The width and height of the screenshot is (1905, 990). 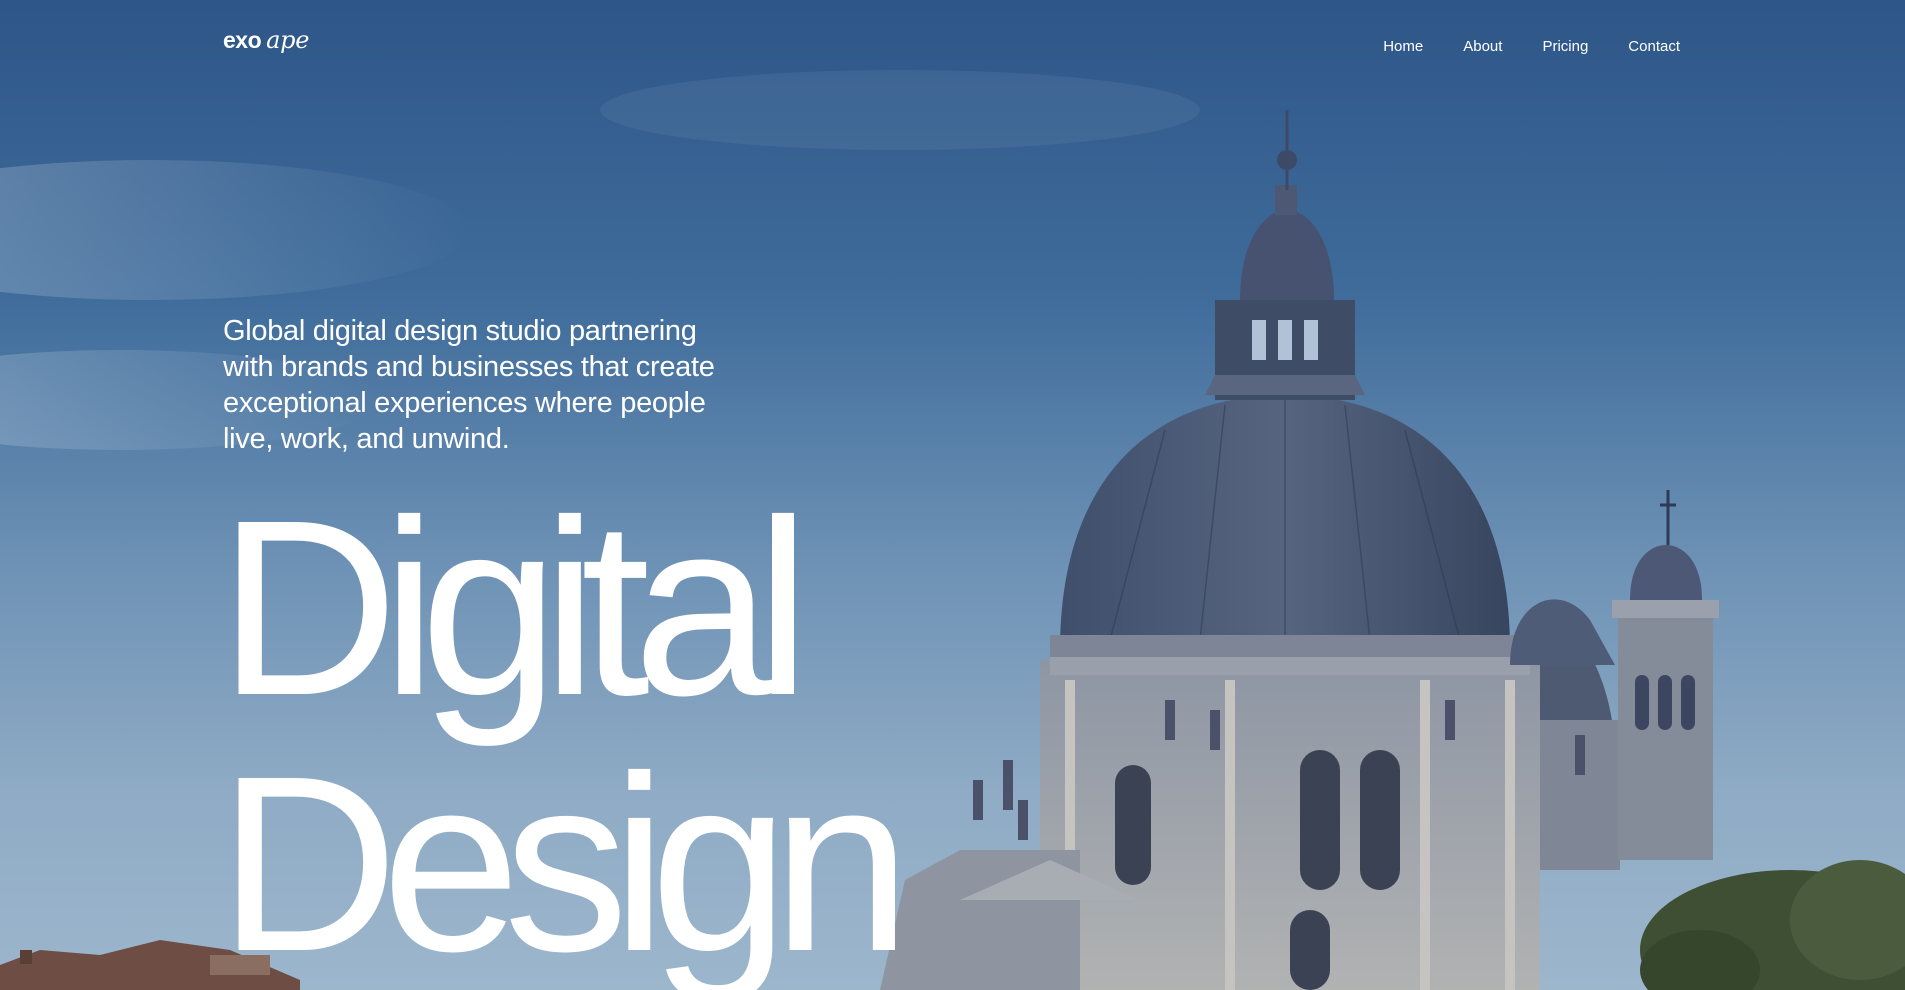 I want to click on hero-headline-line-1: Digital, so click(x=514, y=607).